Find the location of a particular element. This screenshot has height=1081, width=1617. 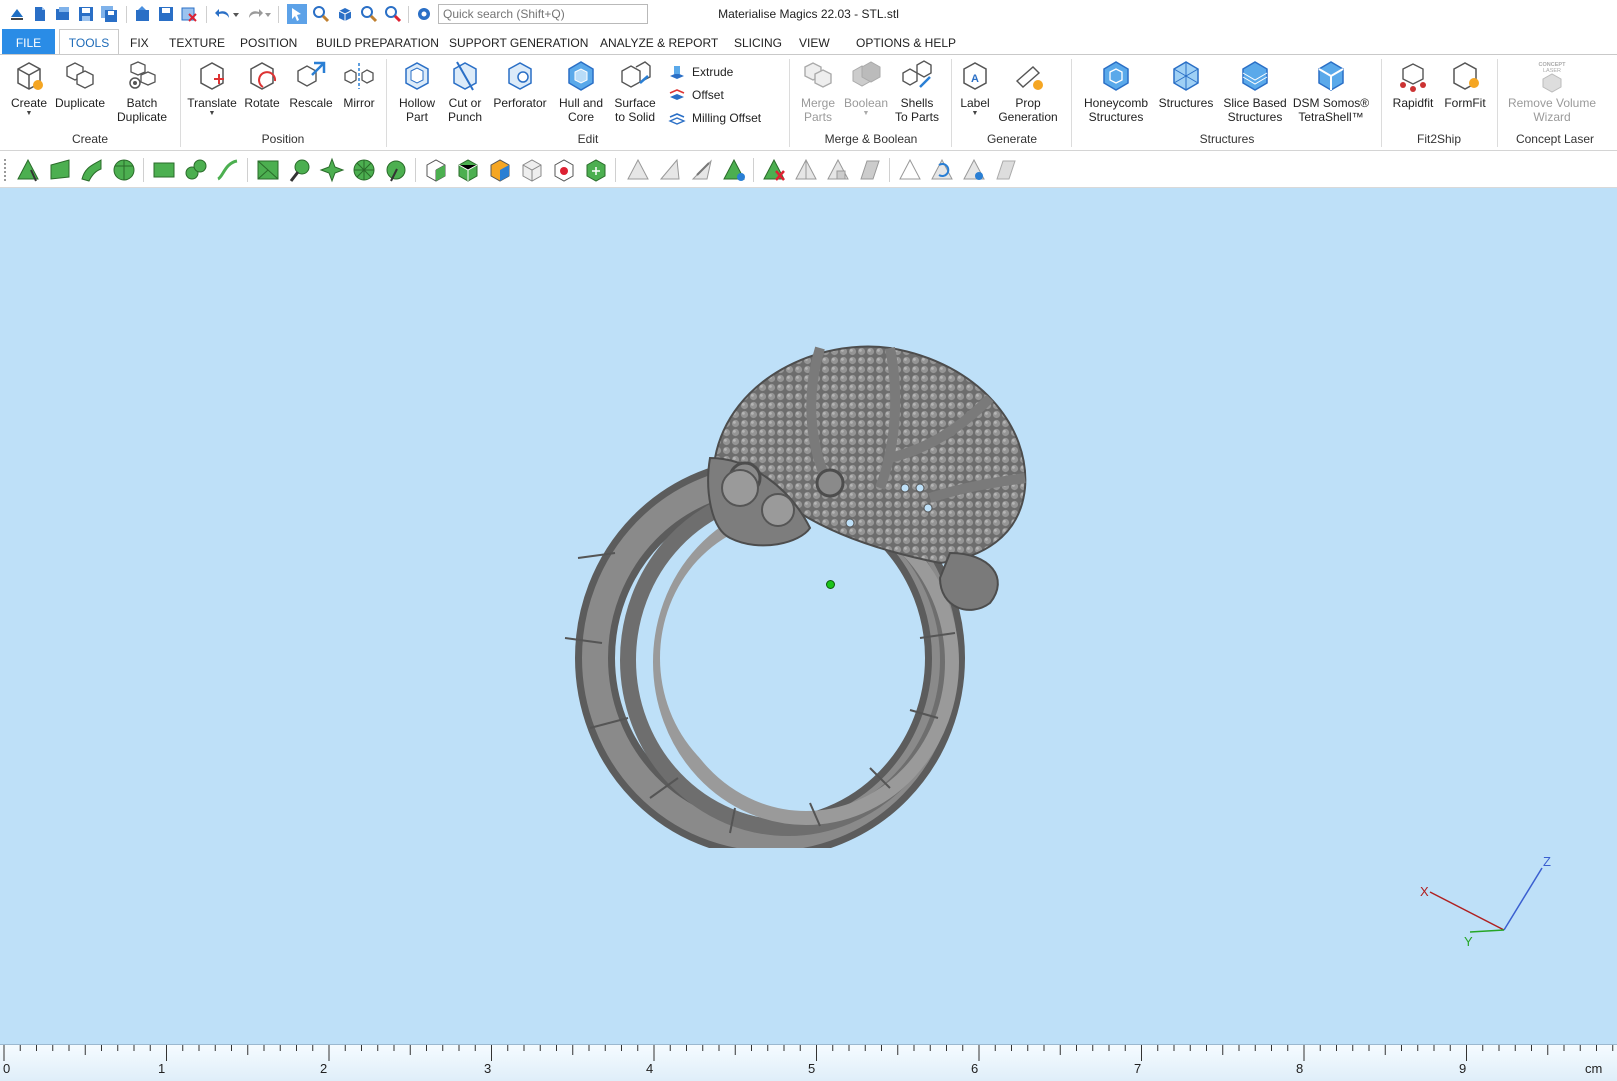

marker-arrow-icon is located at coordinates (702, 170).